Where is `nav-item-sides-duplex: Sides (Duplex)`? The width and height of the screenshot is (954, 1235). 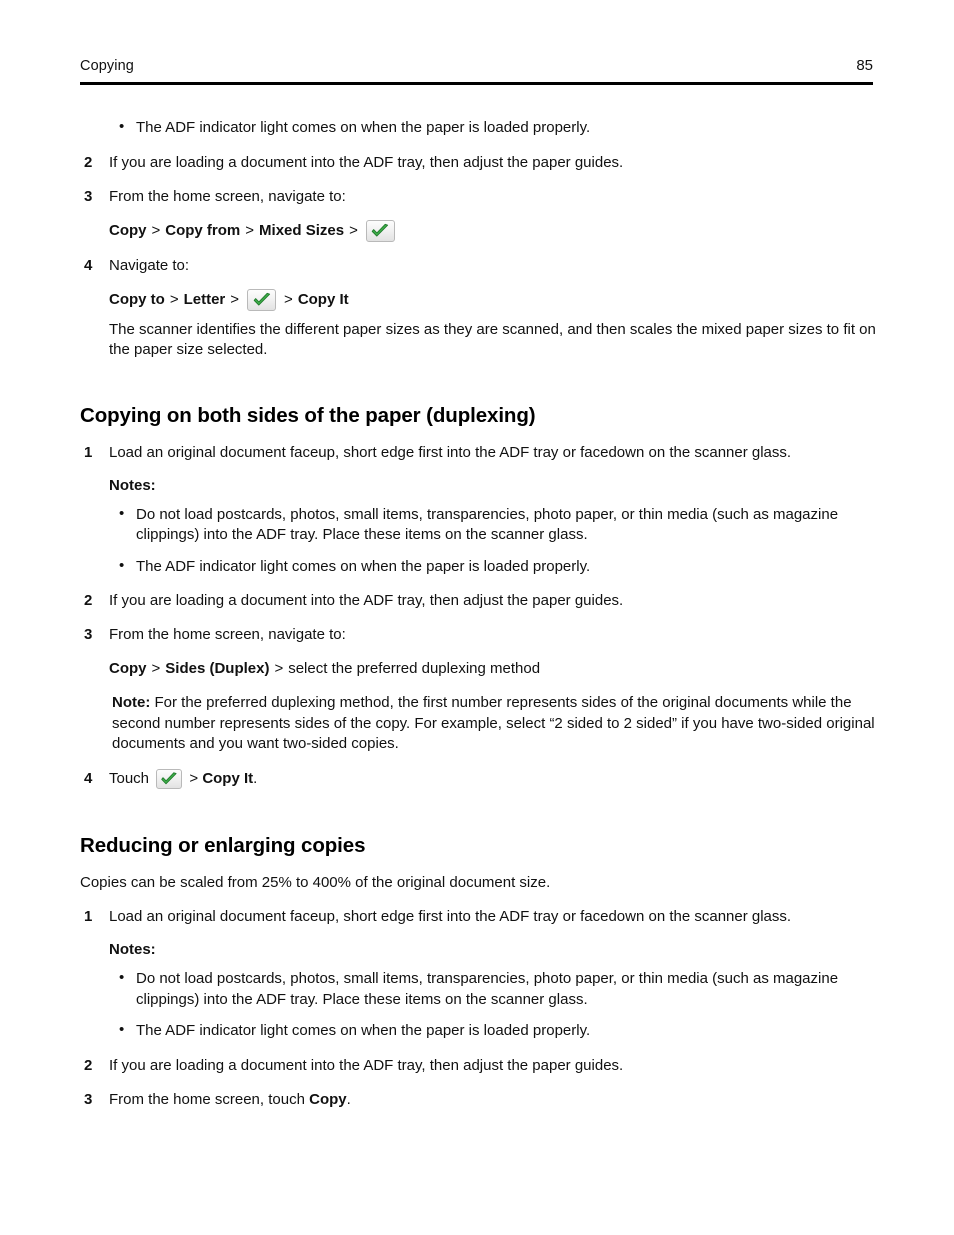
nav-item-sides-duplex: Sides (Duplex) is located at coordinates (217, 668).